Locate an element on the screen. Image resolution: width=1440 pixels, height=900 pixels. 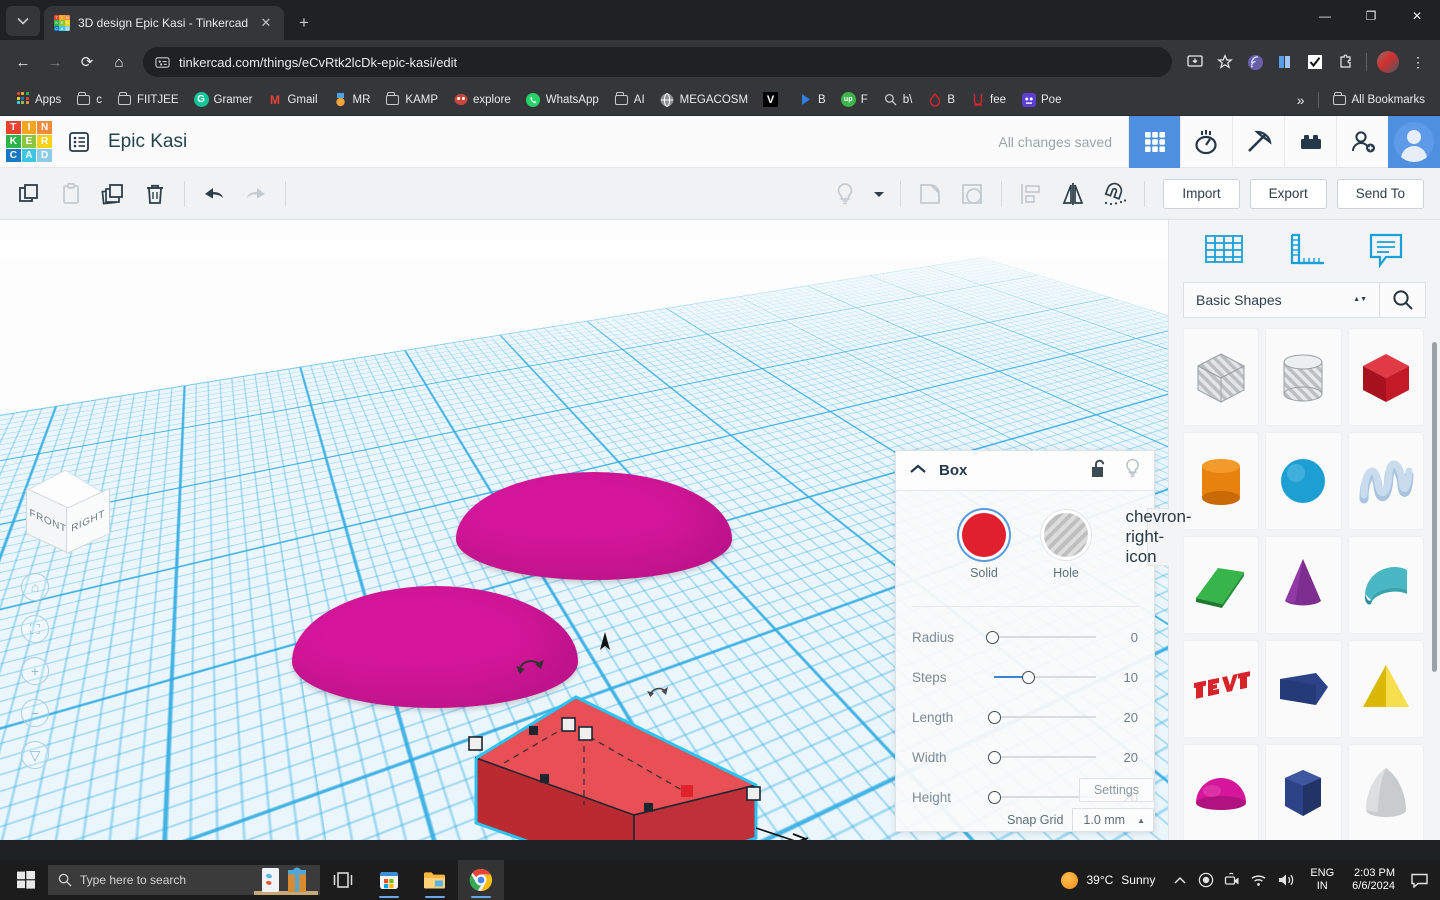
delete-button is located at coordinates (155, 194).